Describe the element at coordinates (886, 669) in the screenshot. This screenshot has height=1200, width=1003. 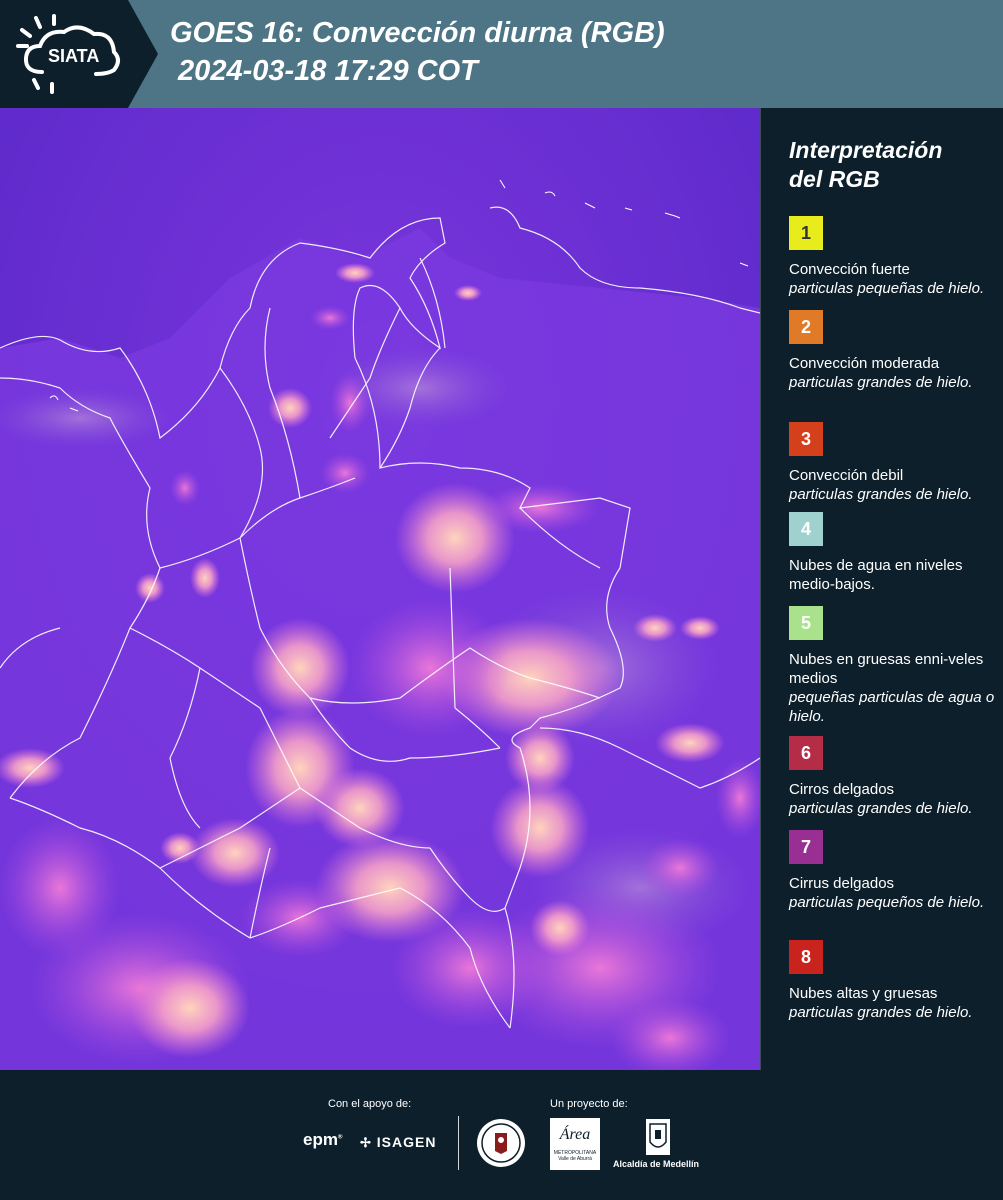
I see `legend-label-5: Nubes en gruesas enni-veles medios` at that location.